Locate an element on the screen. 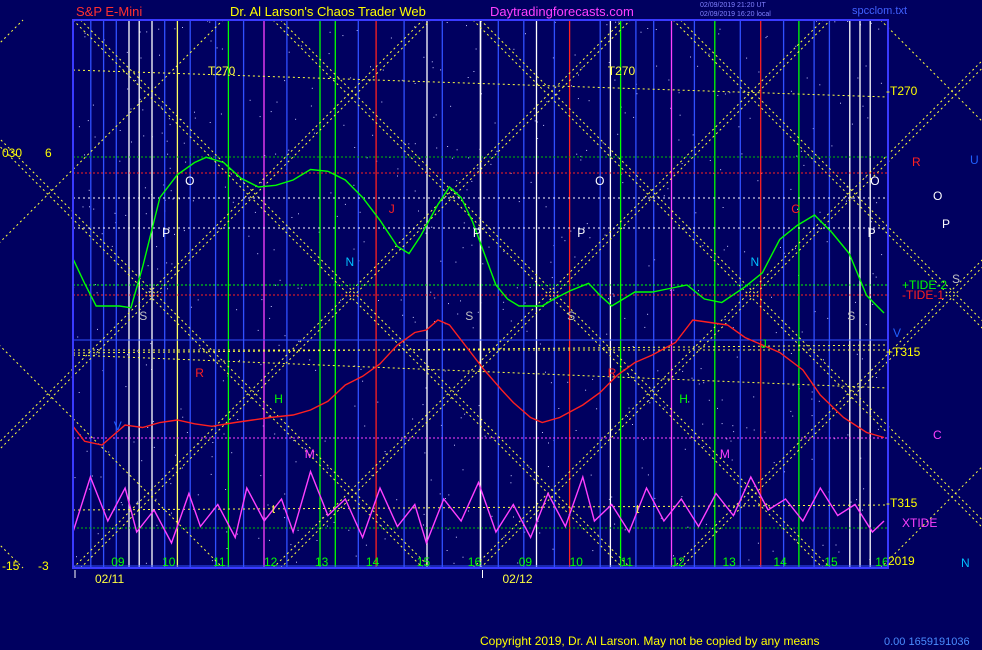 This screenshot has width=982, height=650. cycle-letter: C is located at coordinates (795, 209).